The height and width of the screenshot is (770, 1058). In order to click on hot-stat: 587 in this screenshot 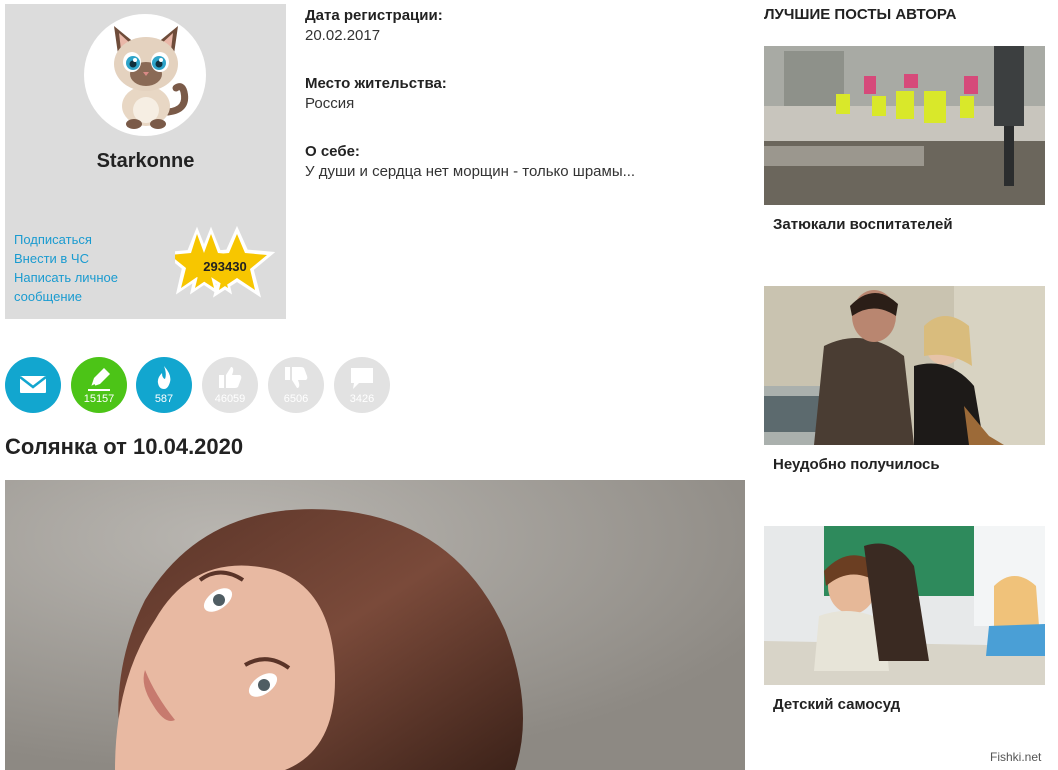, I will do `click(164, 385)`.